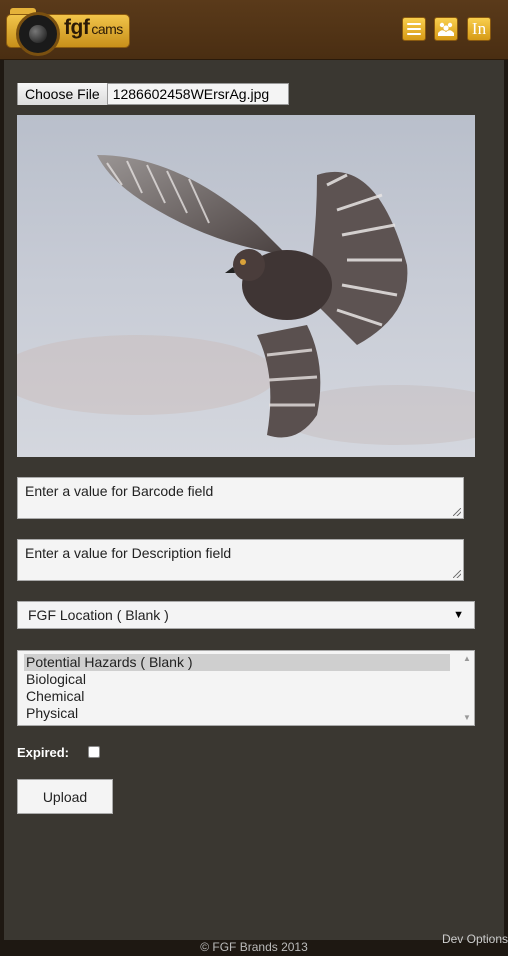 The image size is (508, 956). What do you see at coordinates (77, 27) in the screenshot?
I see `logo-brand: fgf` at bounding box center [77, 27].